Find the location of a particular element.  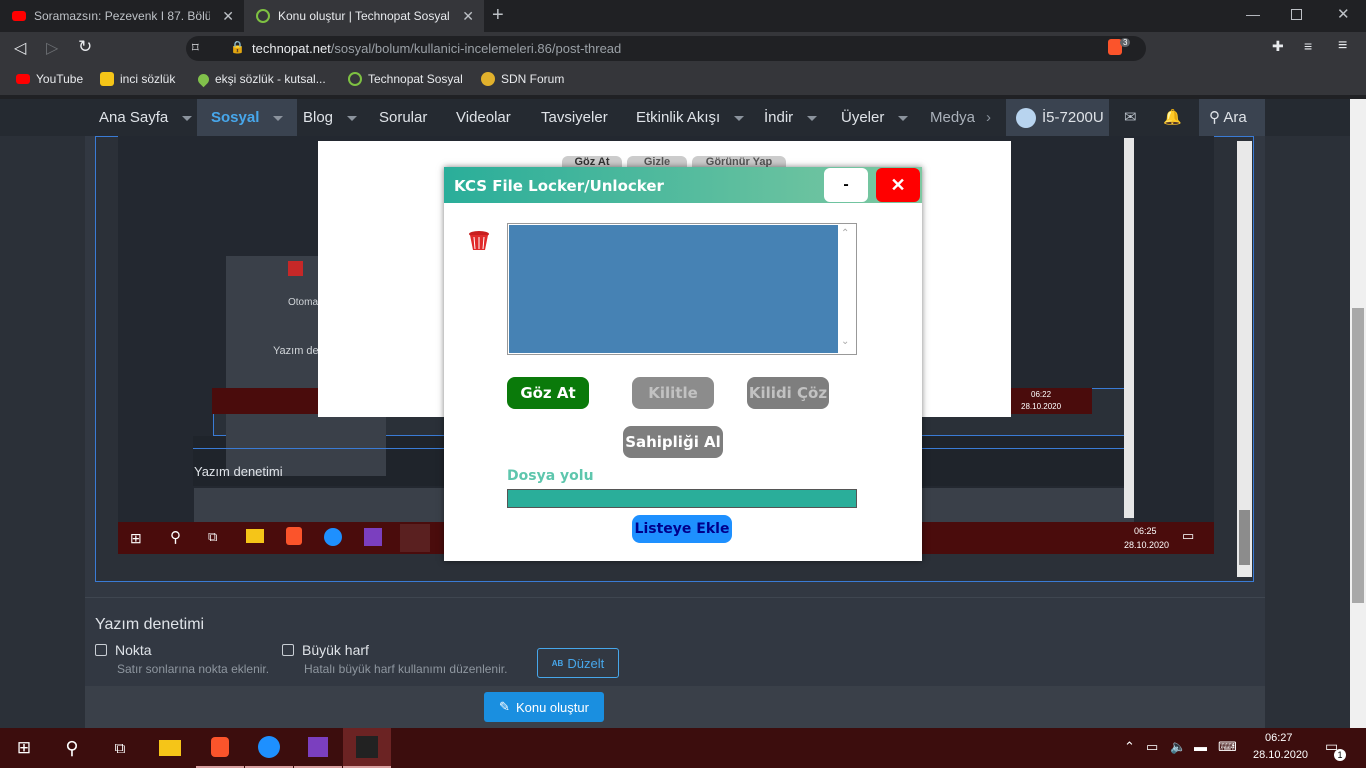

lock-button: Kilitle is located at coordinates (673, 393).